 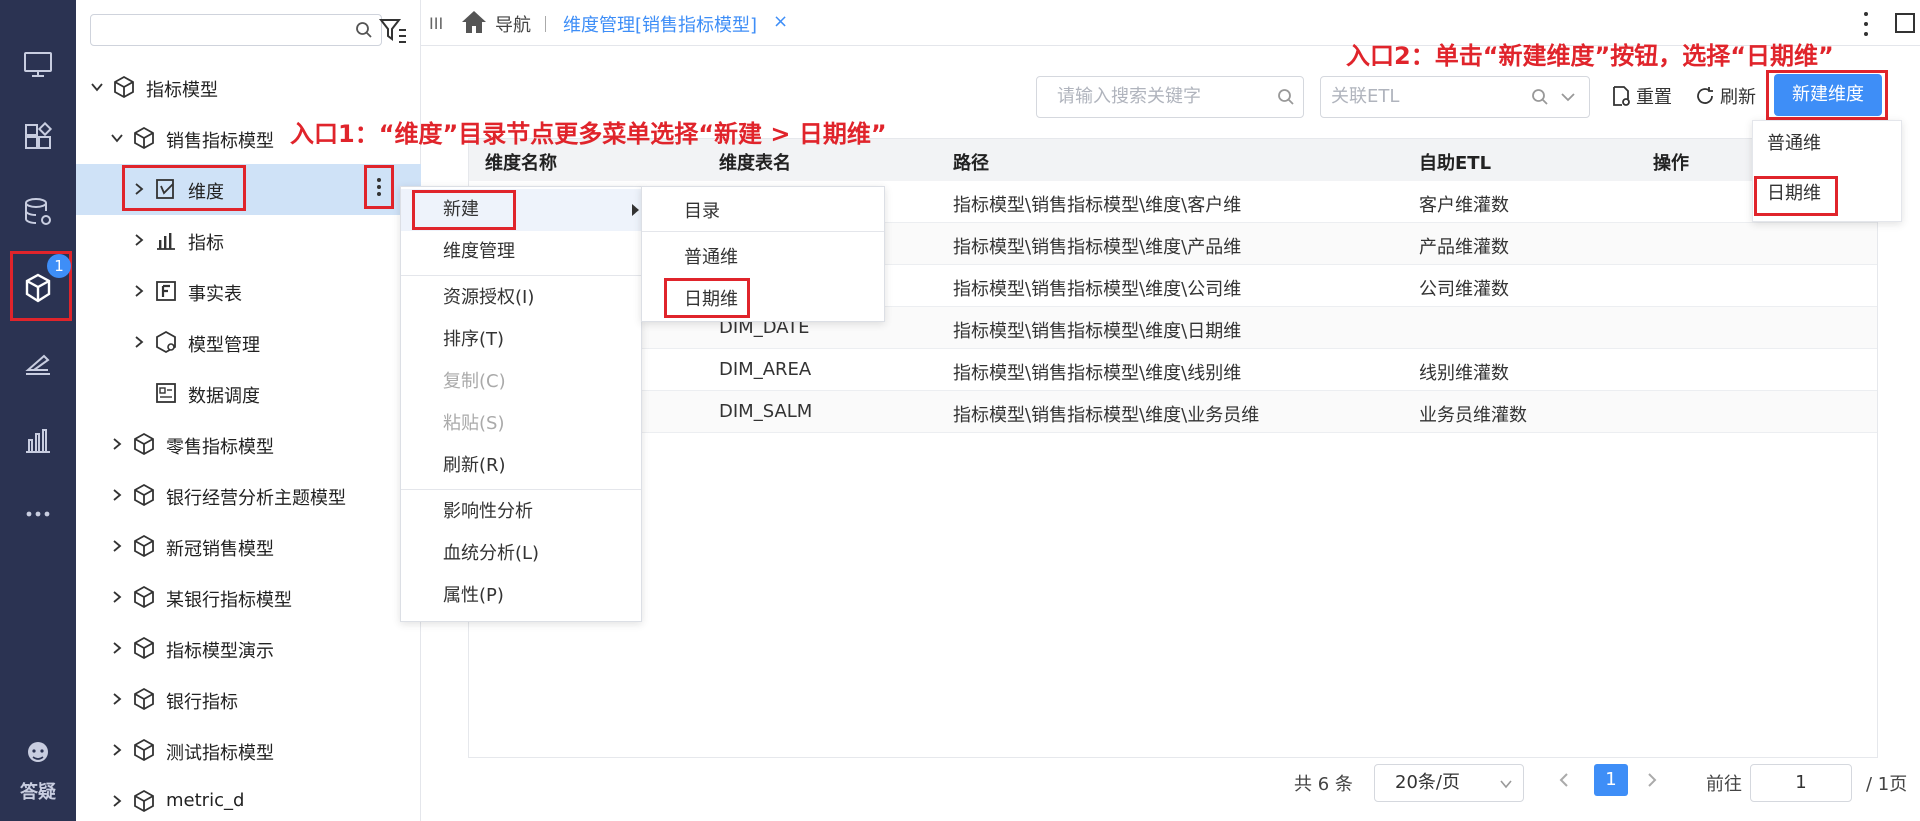 I want to click on col-path: 路径, so click(x=971, y=162).